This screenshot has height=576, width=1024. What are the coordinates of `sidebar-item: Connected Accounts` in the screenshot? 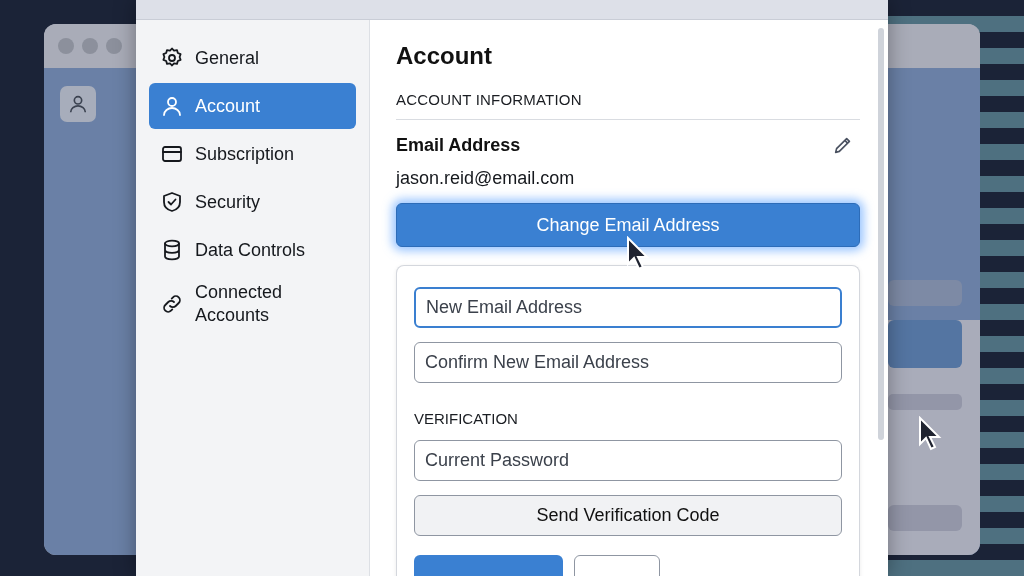 It's located at (252, 304).